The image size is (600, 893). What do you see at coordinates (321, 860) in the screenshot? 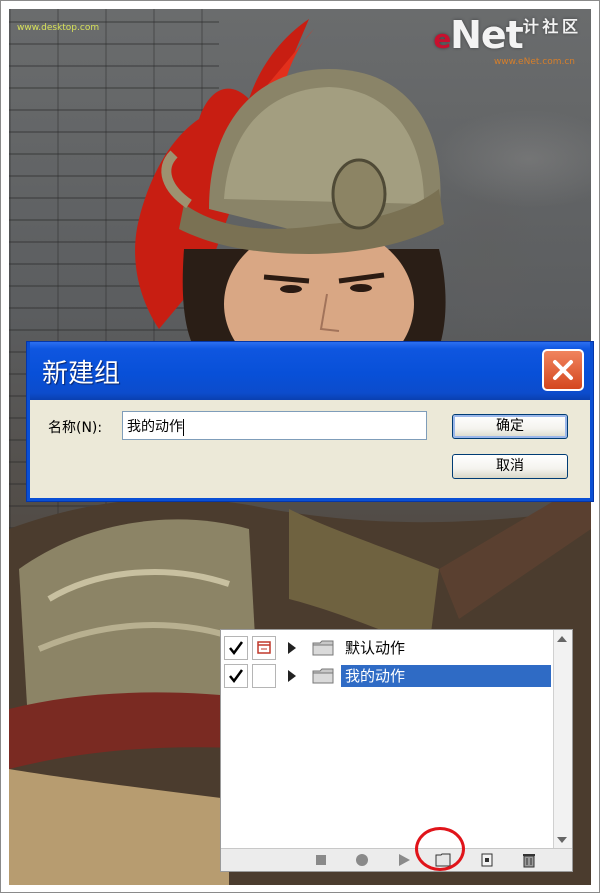
I see `stop-icon` at bounding box center [321, 860].